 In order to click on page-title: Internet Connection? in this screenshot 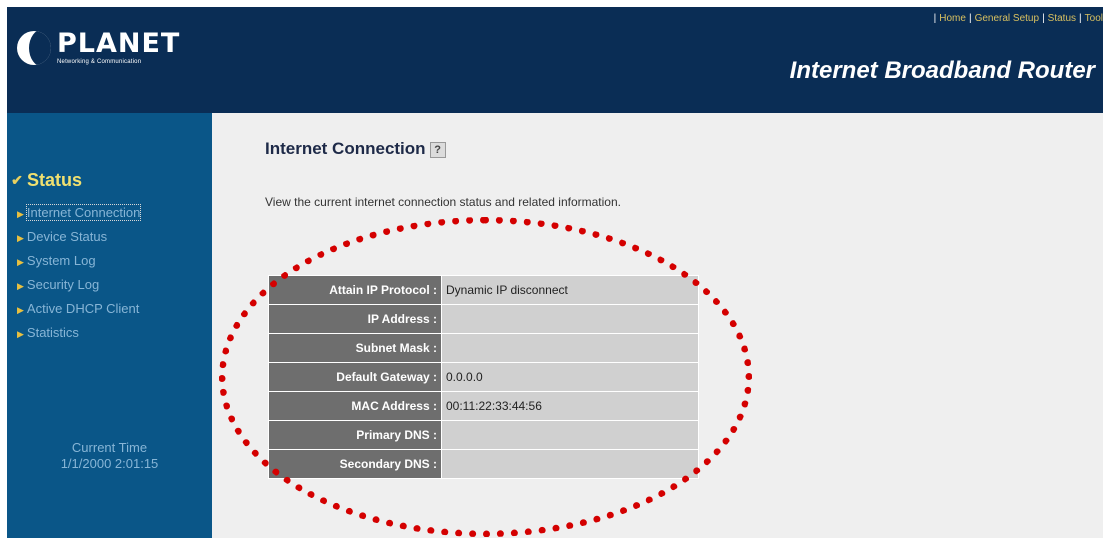, I will do `click(355, 149)`.